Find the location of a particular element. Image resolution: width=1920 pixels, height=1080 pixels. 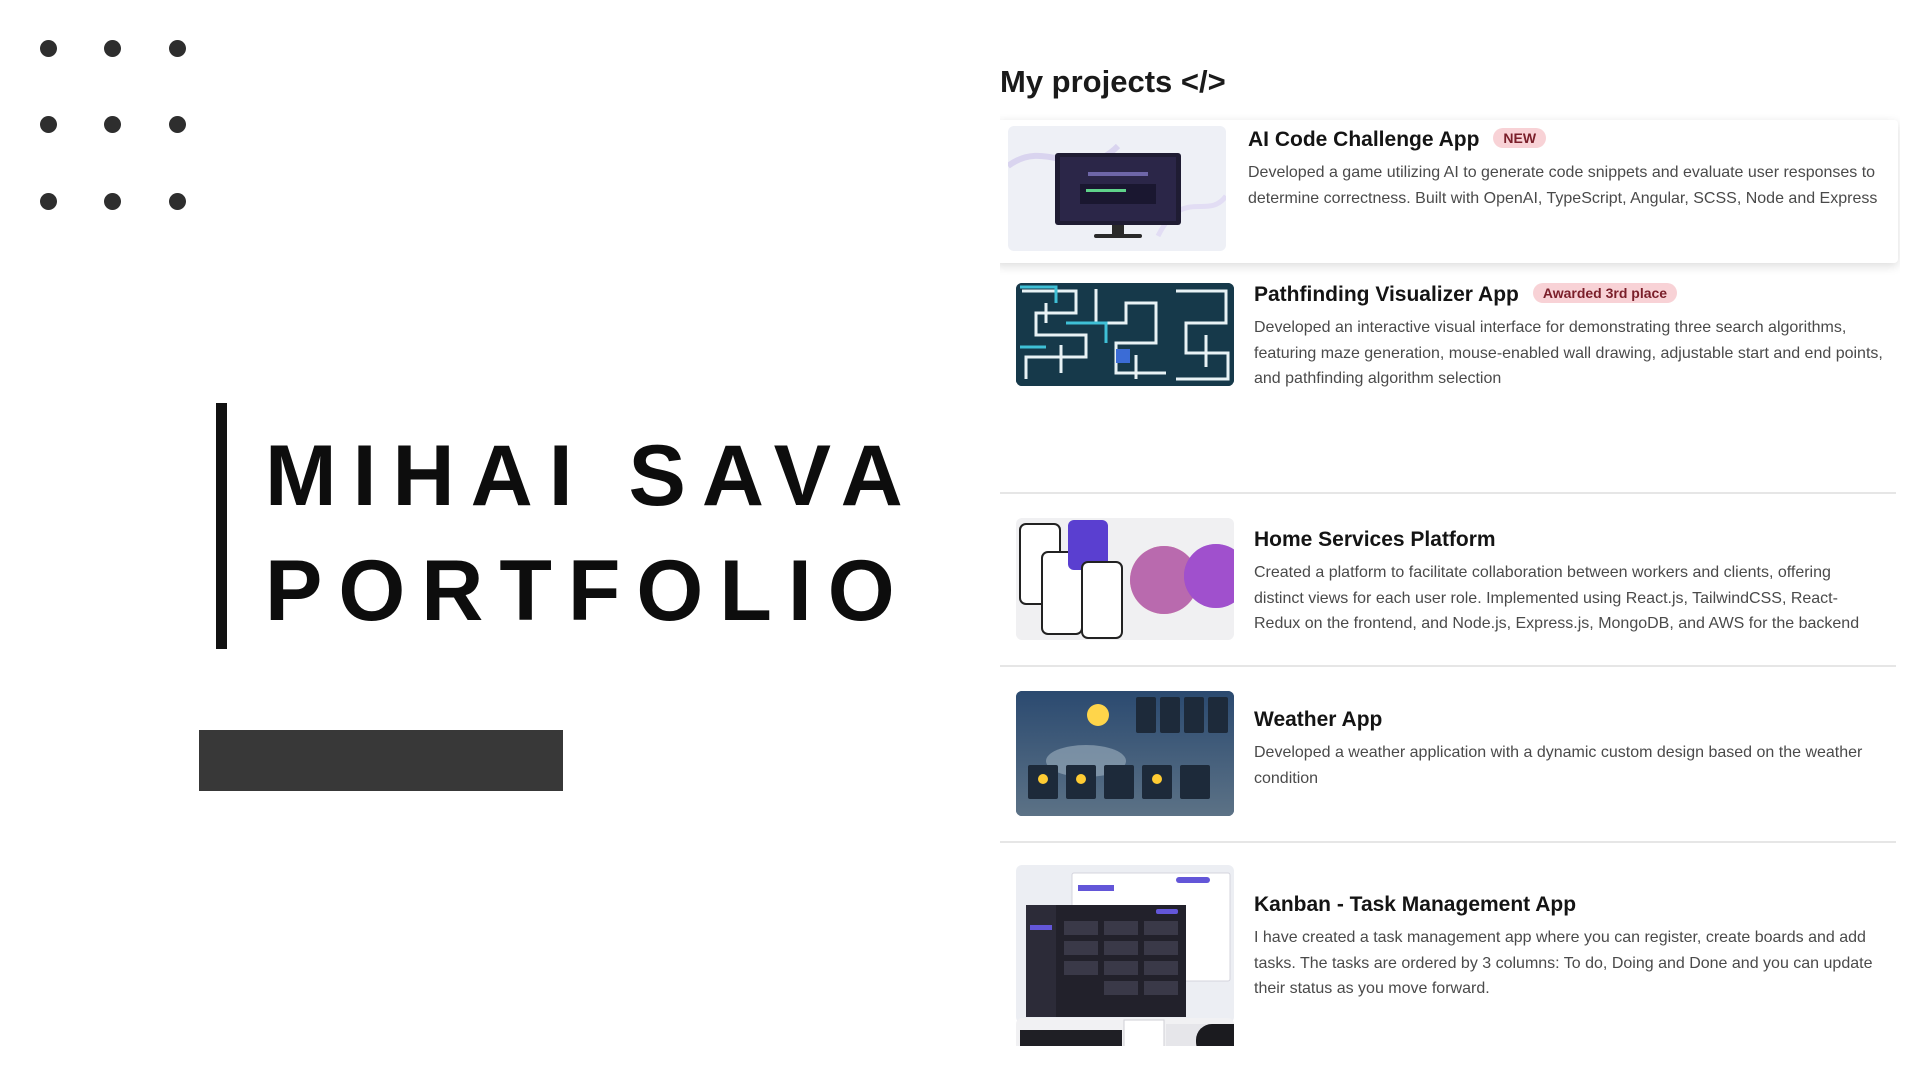

project-title: Kanban - Task Management App is located at coordinates (1415, 905).